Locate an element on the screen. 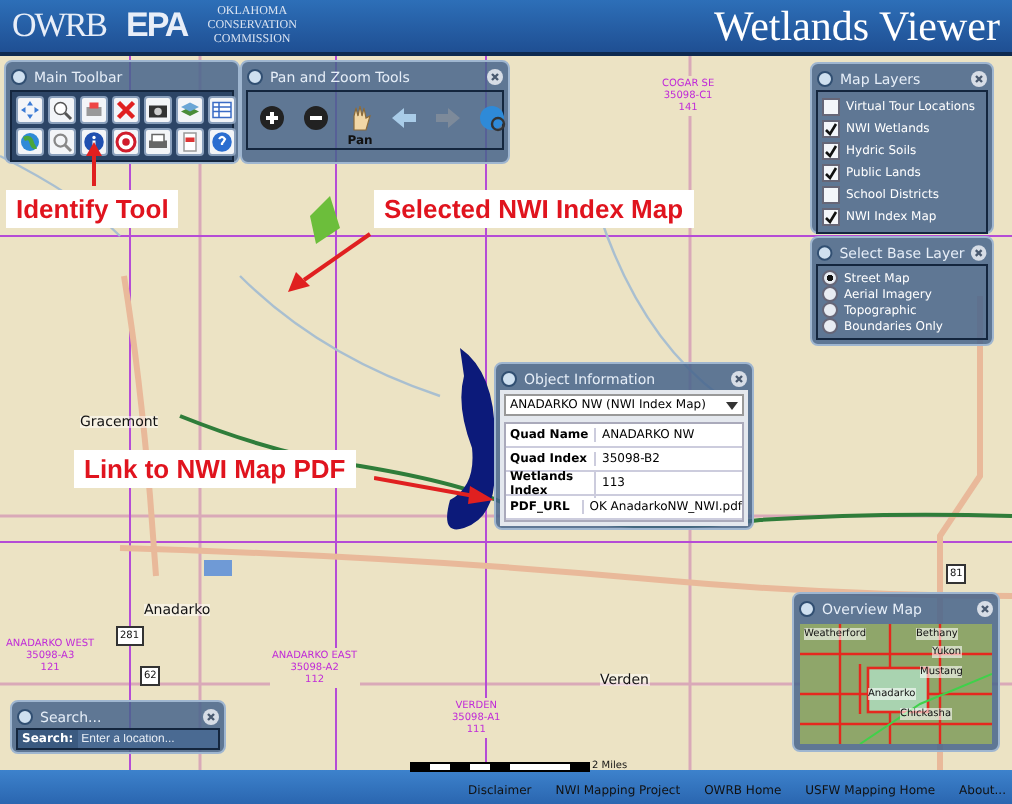 This screenshot has height=804, width=1012. zoom-in-icon is located at coordinates (272, 118).